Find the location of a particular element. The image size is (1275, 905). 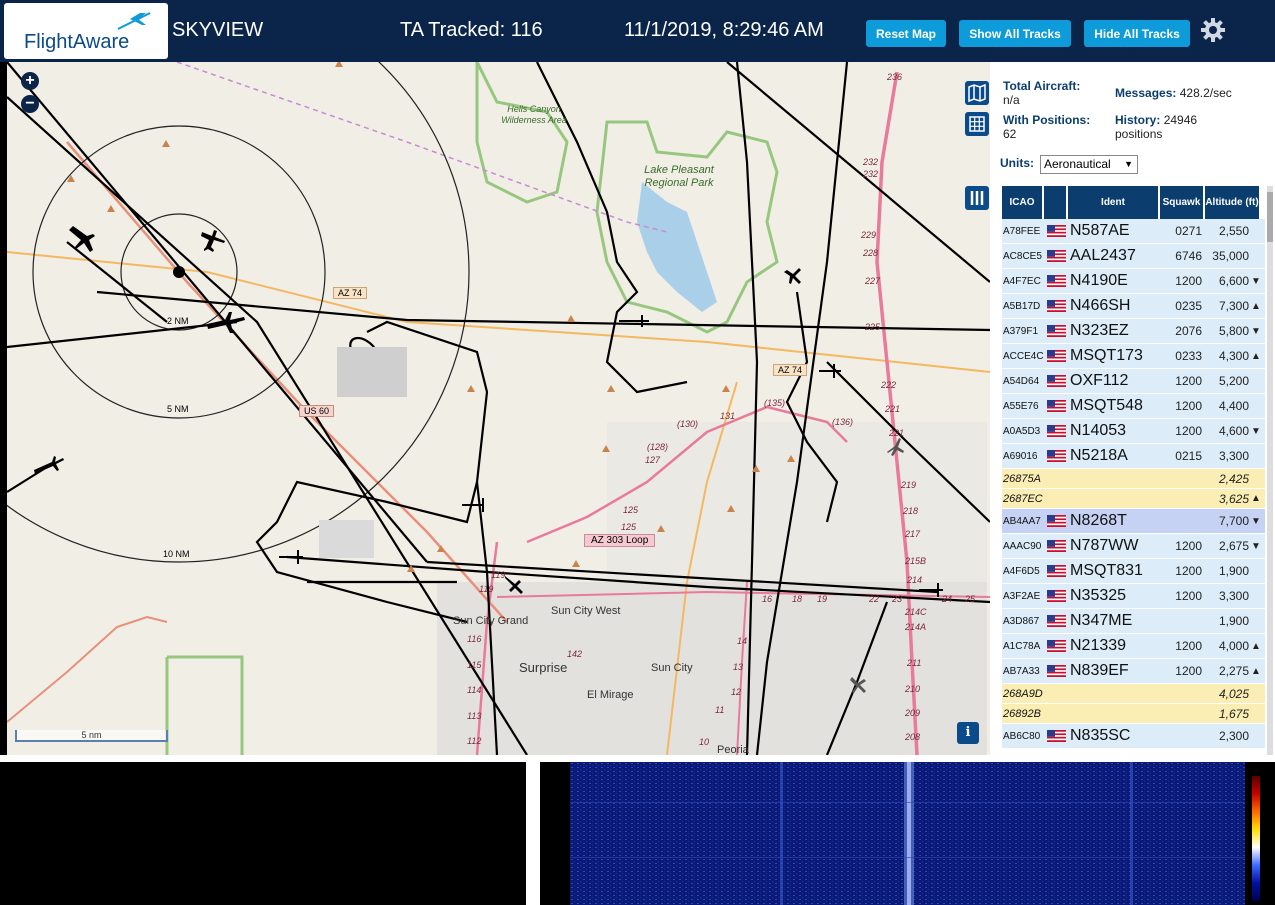

wilderness-boundary is located at coordinates (522, 133).